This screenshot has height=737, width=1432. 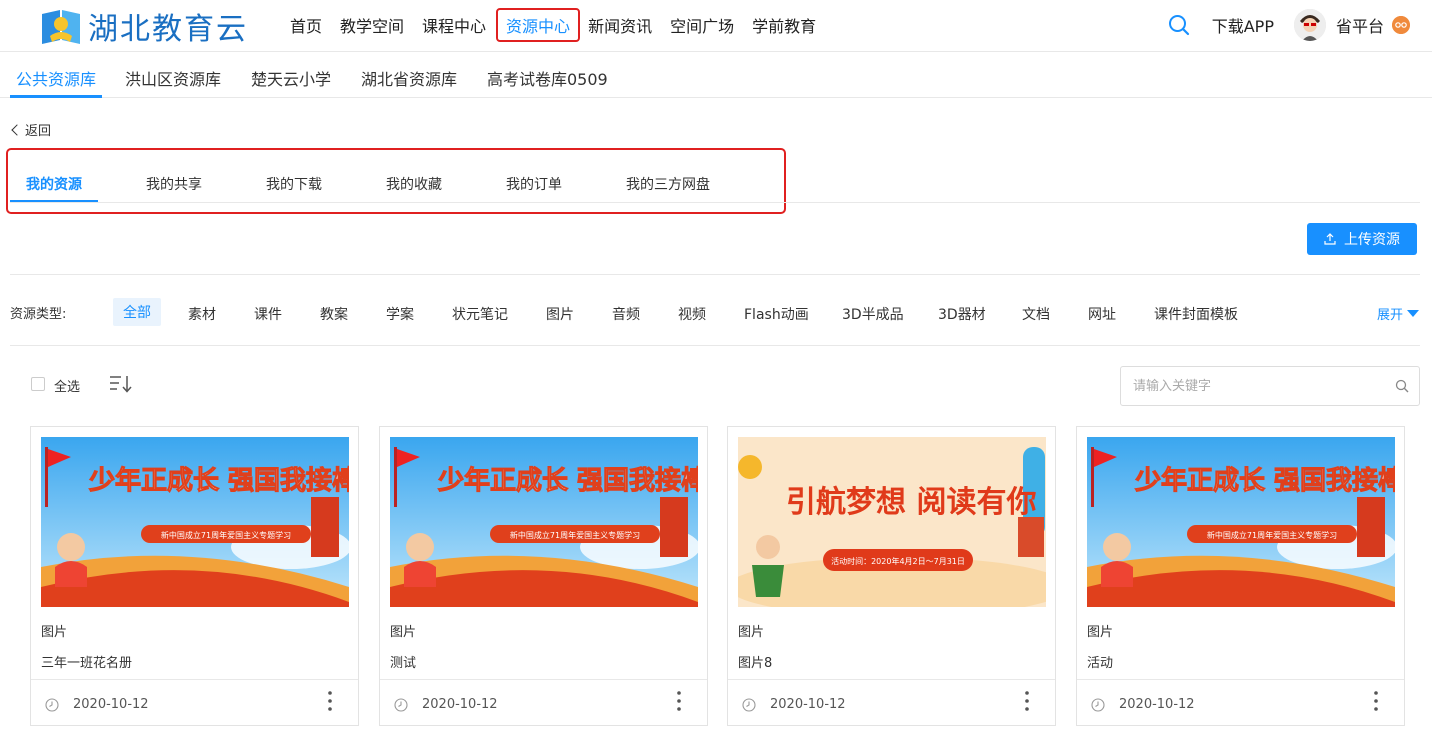 What do you see at coordinates (403, 661) in the screenshot?
I see `resource-title: 测试` at bounding box center [403, 661].